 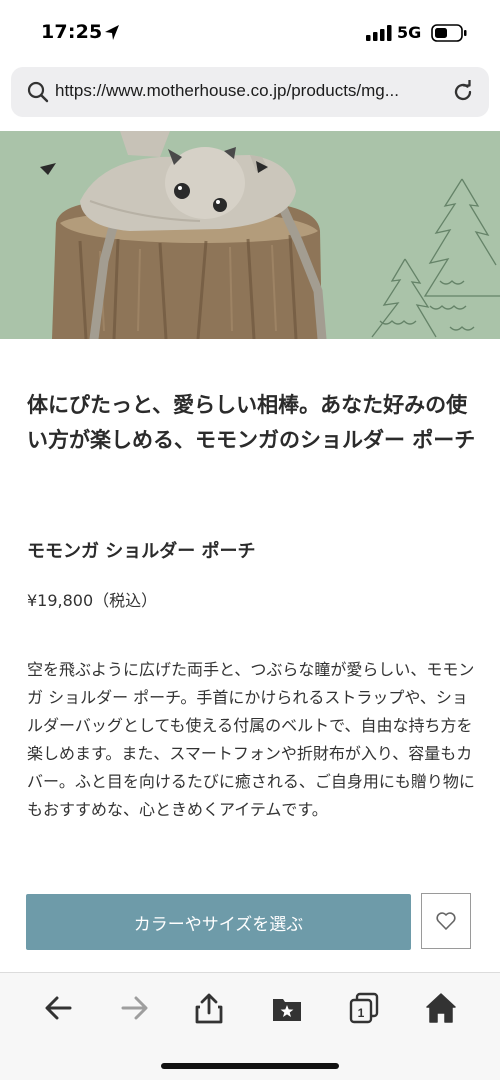 What do you see at coordinates (72, 32) in the screenshot?
I see `status-time: 17:25` at bounding box center [72, 32].